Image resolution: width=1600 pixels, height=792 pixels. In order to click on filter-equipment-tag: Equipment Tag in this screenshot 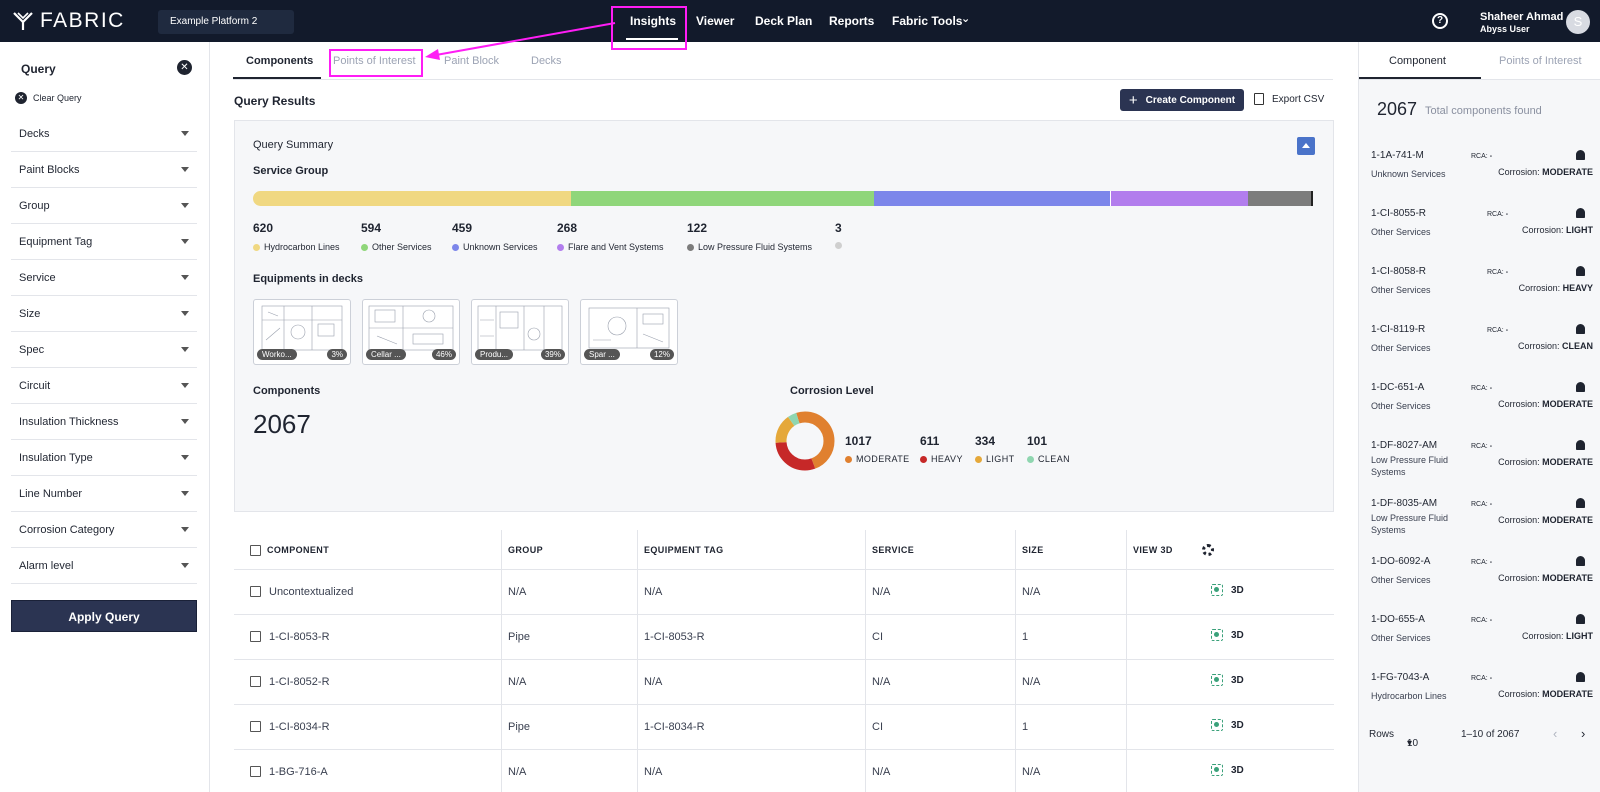, I will do `click(104, 242)`.